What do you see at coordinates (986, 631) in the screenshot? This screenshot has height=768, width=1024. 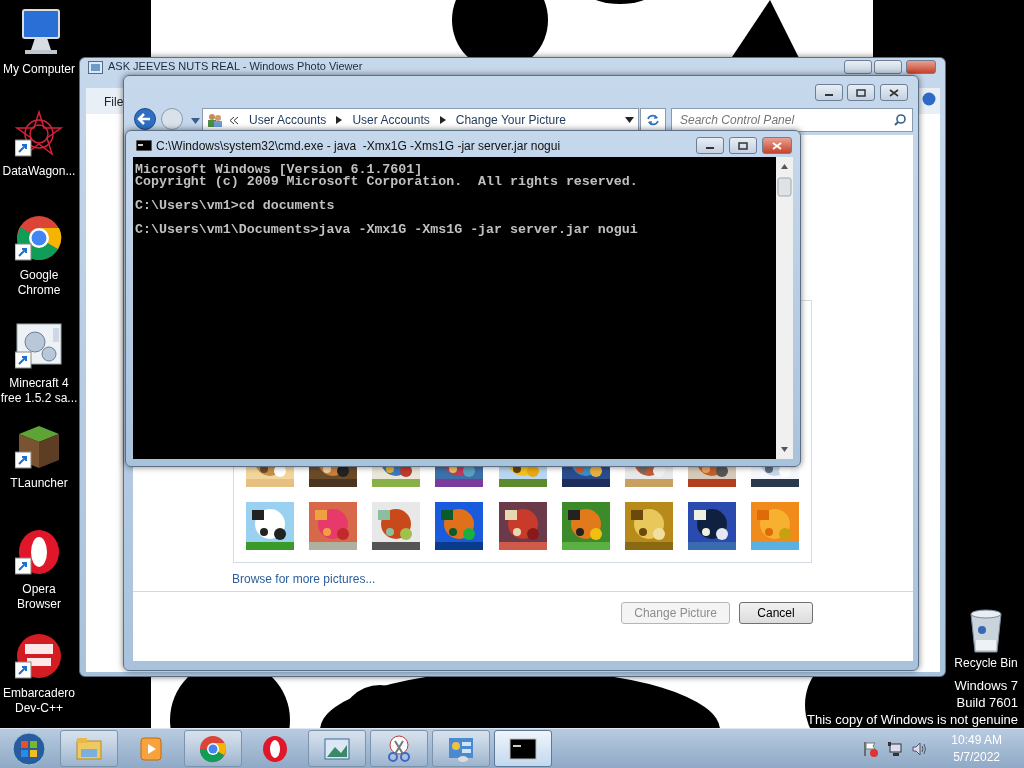 I see `recycle-bin-icon` at bounding box center [986, 631].